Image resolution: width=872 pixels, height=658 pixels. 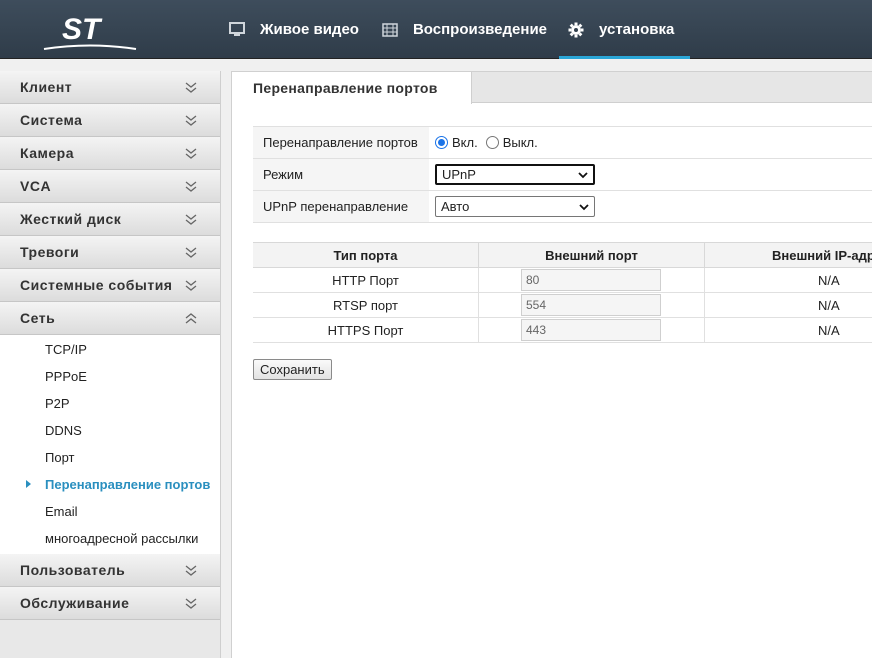 What do you see at coordinates (110, 153) in the screenshot?
I see `sidebar-section-camera: Камера` at bounding box center [110, 153].